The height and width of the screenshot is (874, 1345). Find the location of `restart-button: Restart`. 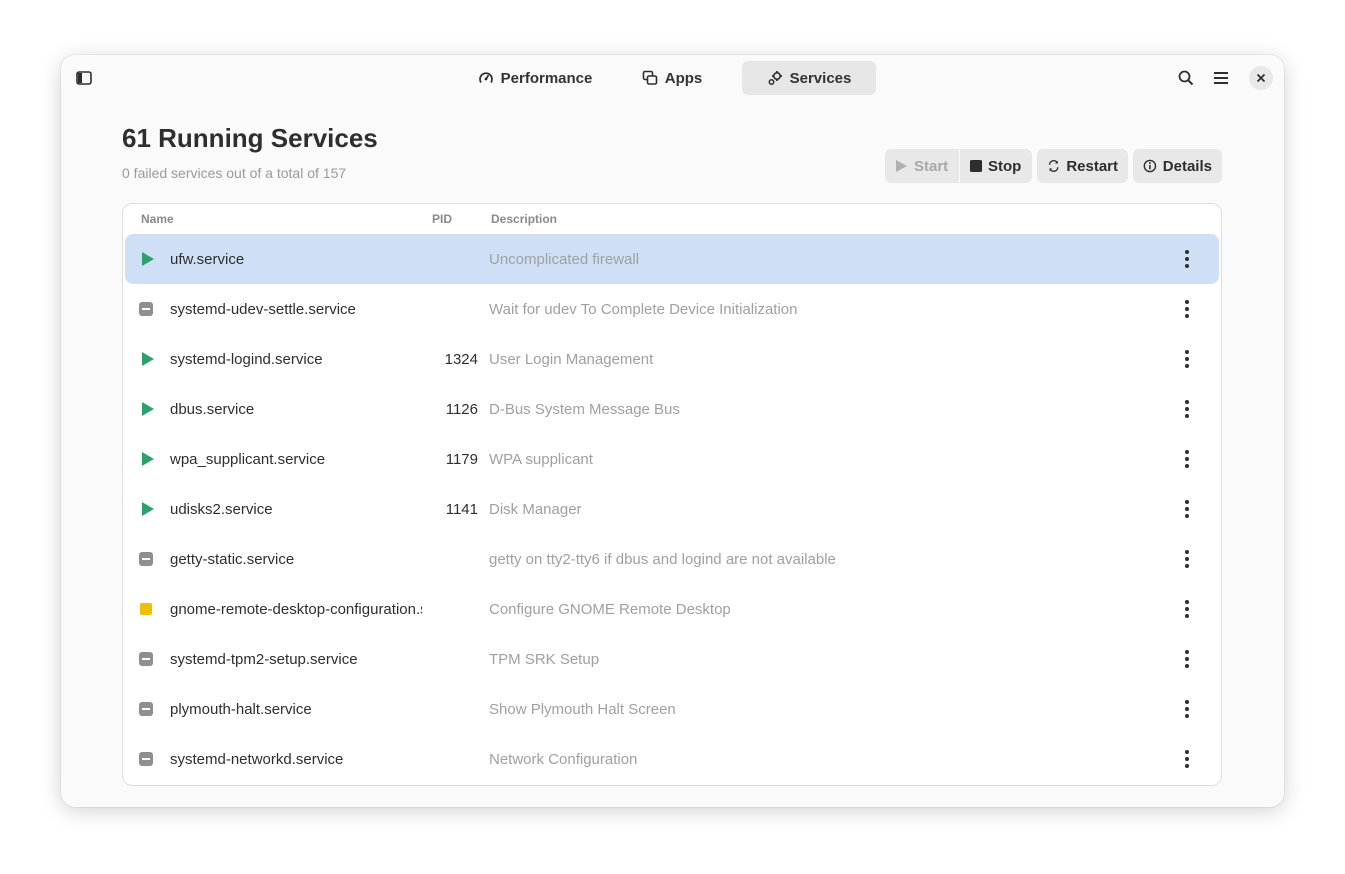

restart-button: Restart is located at coordinates (1082, 166).